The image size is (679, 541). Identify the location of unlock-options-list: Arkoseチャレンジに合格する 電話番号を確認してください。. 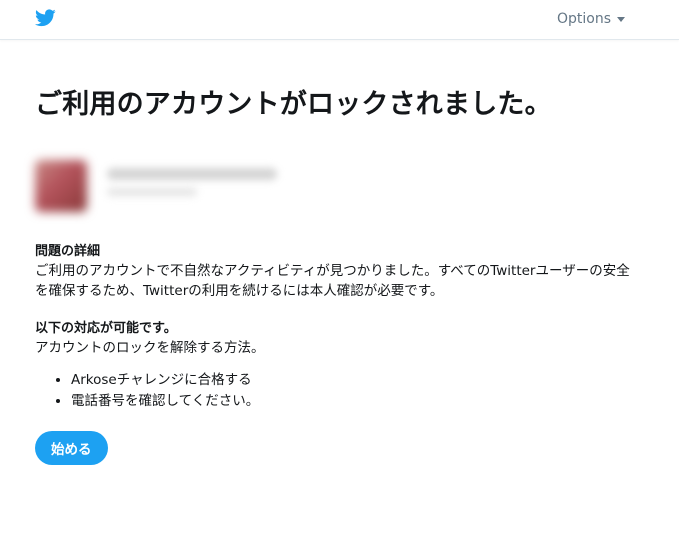
(335, 391).